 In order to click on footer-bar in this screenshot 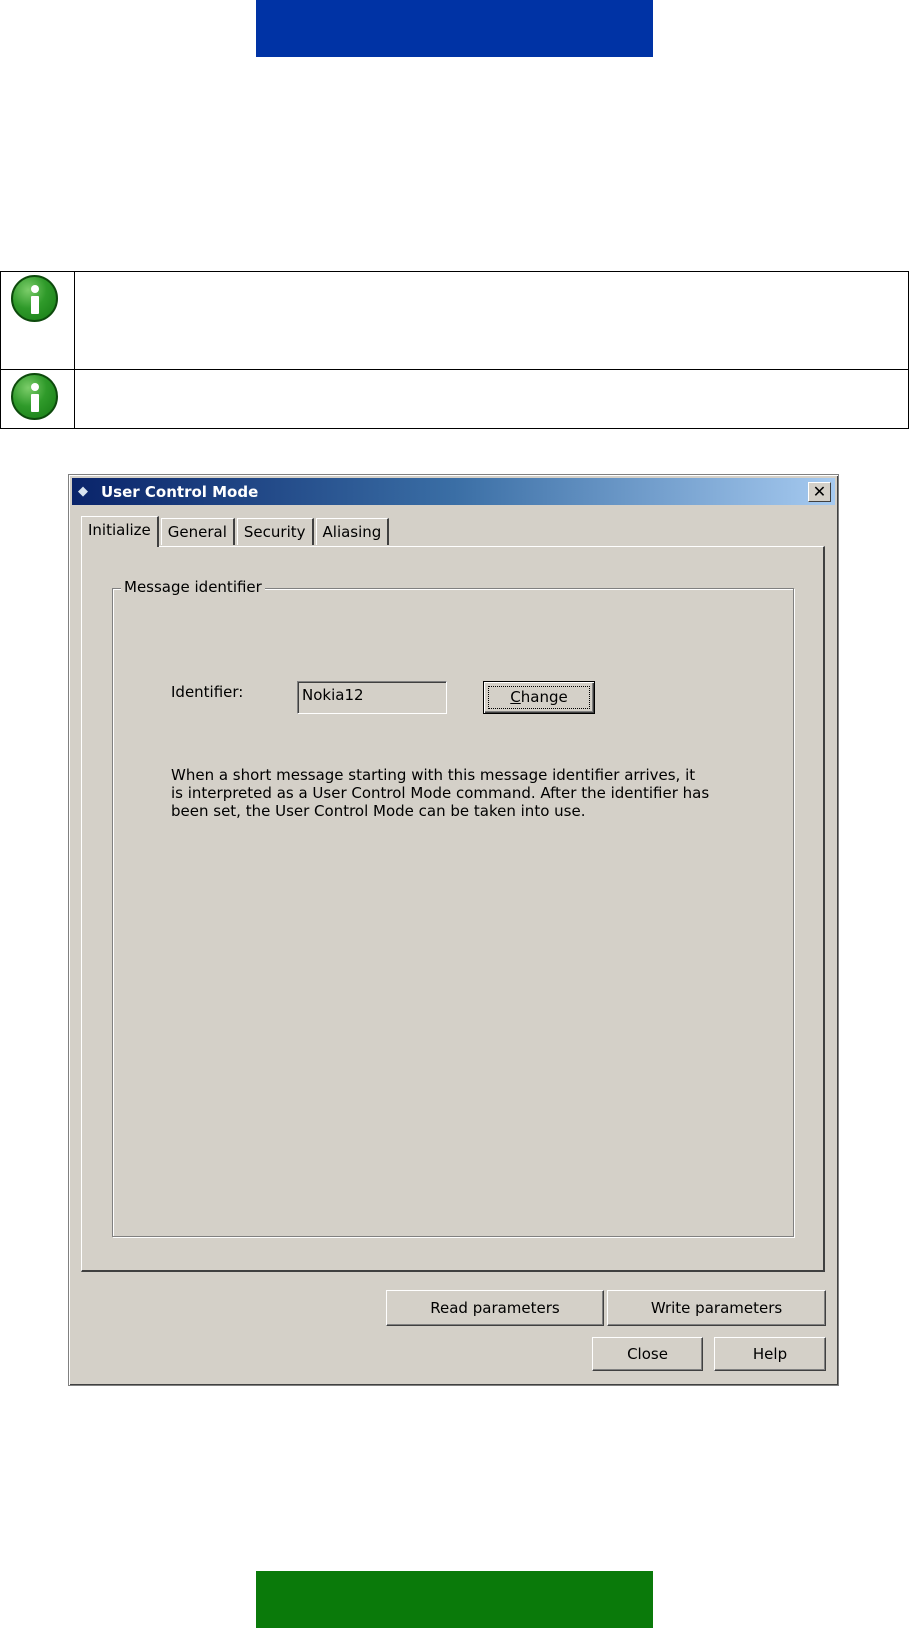, I will do `click(454, 1599)`.